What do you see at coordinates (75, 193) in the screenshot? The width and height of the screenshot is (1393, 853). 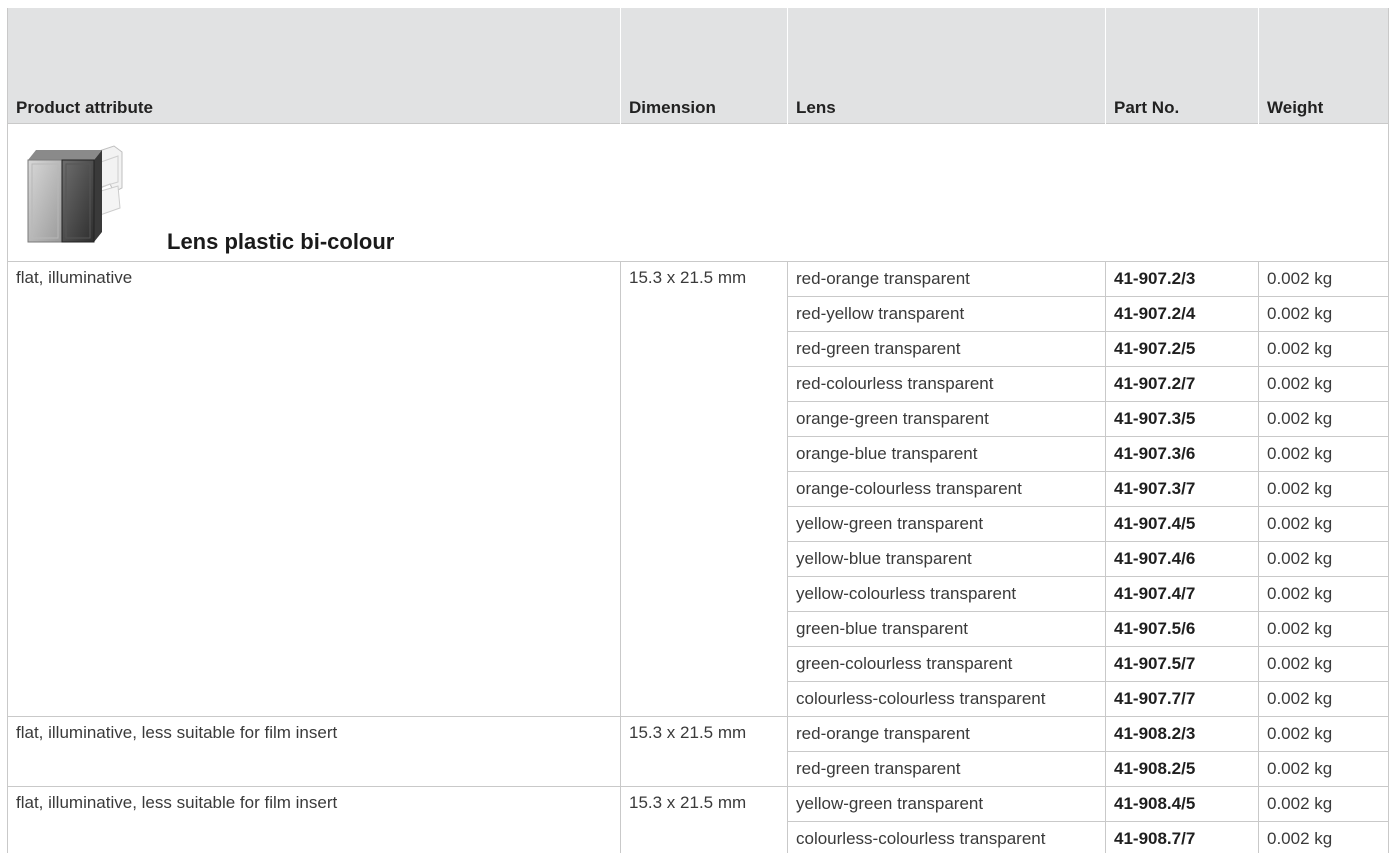 I see `lens-product-image` at bounding box center [75, 193].